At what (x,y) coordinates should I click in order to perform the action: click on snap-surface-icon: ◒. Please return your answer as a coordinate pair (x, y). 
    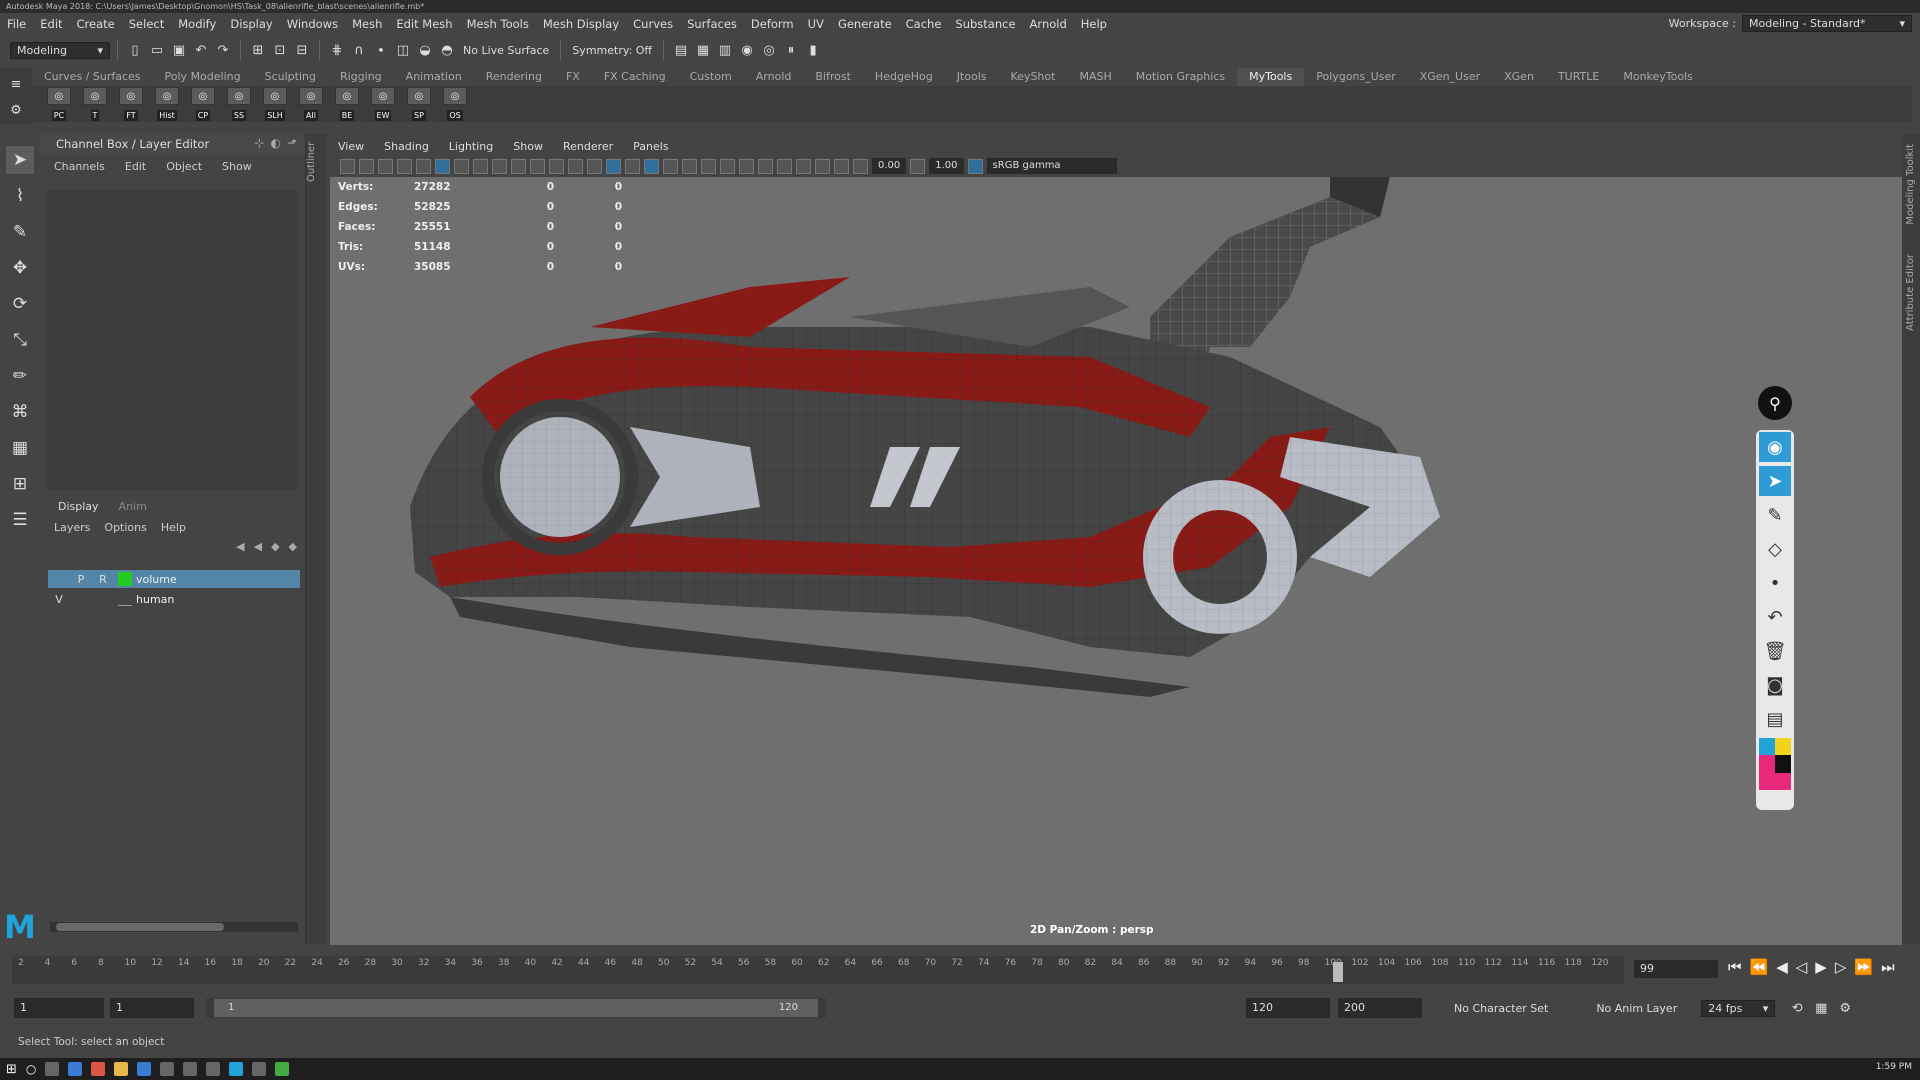
    Looking at the image, I should click on (425, 50).